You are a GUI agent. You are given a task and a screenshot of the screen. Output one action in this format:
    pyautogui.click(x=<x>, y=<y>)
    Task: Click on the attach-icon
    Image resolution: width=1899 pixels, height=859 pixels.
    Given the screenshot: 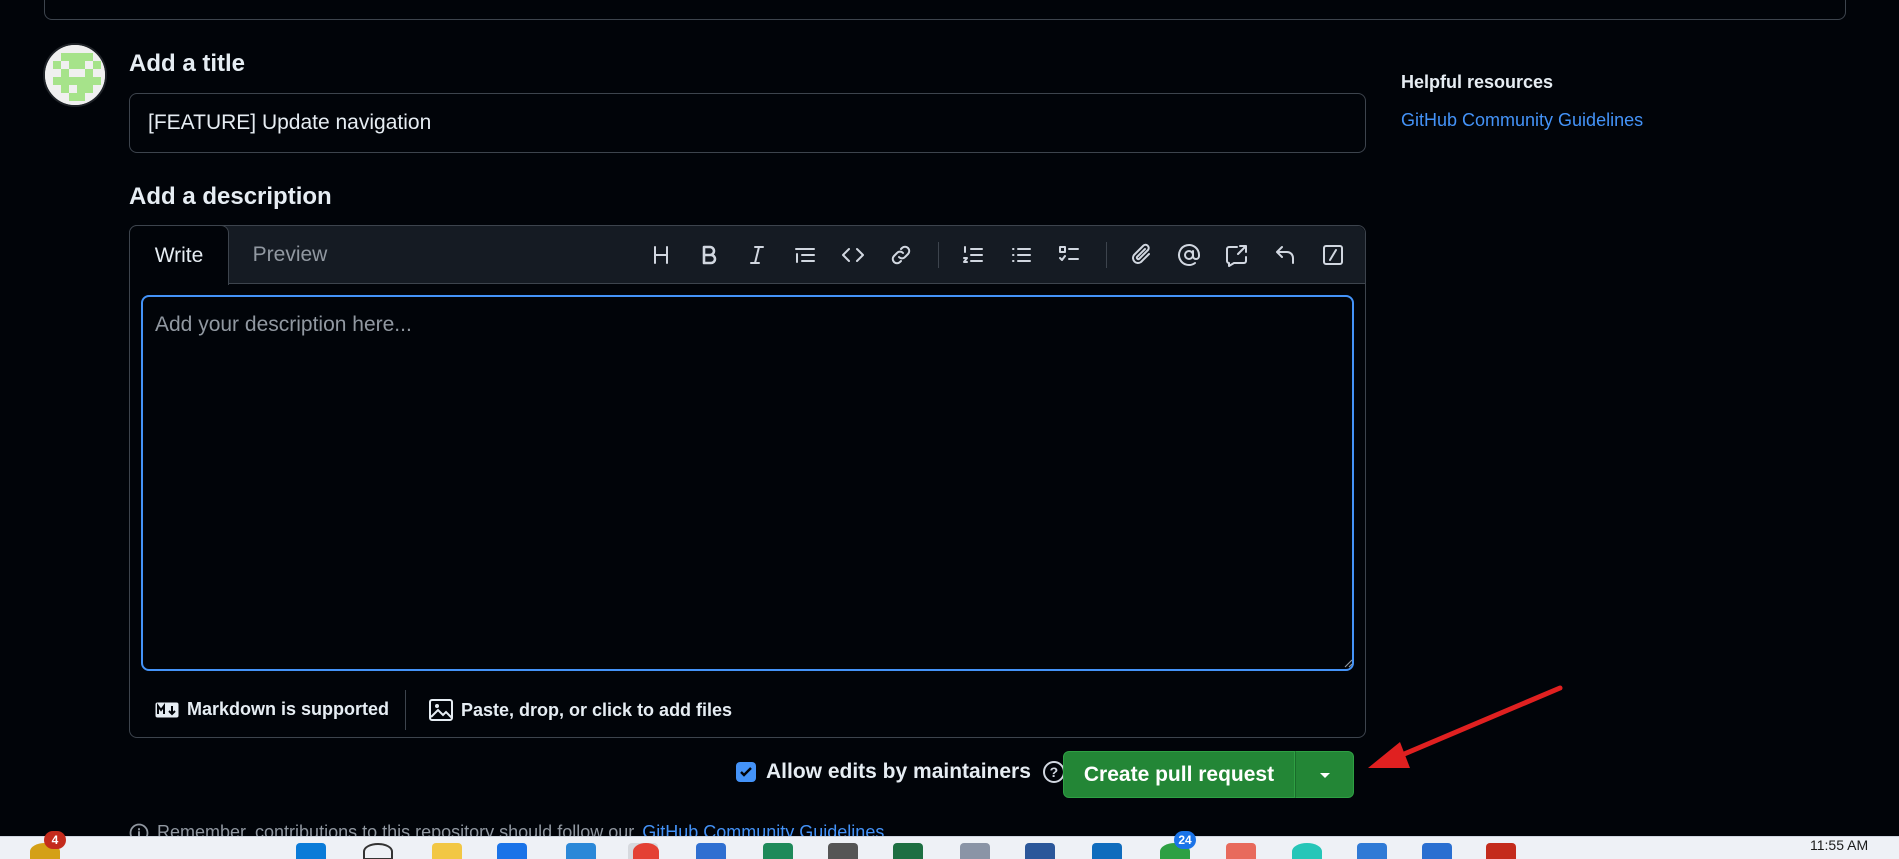 What is the action you would take?
    pyautogui.click(x=1141, y=255)
    